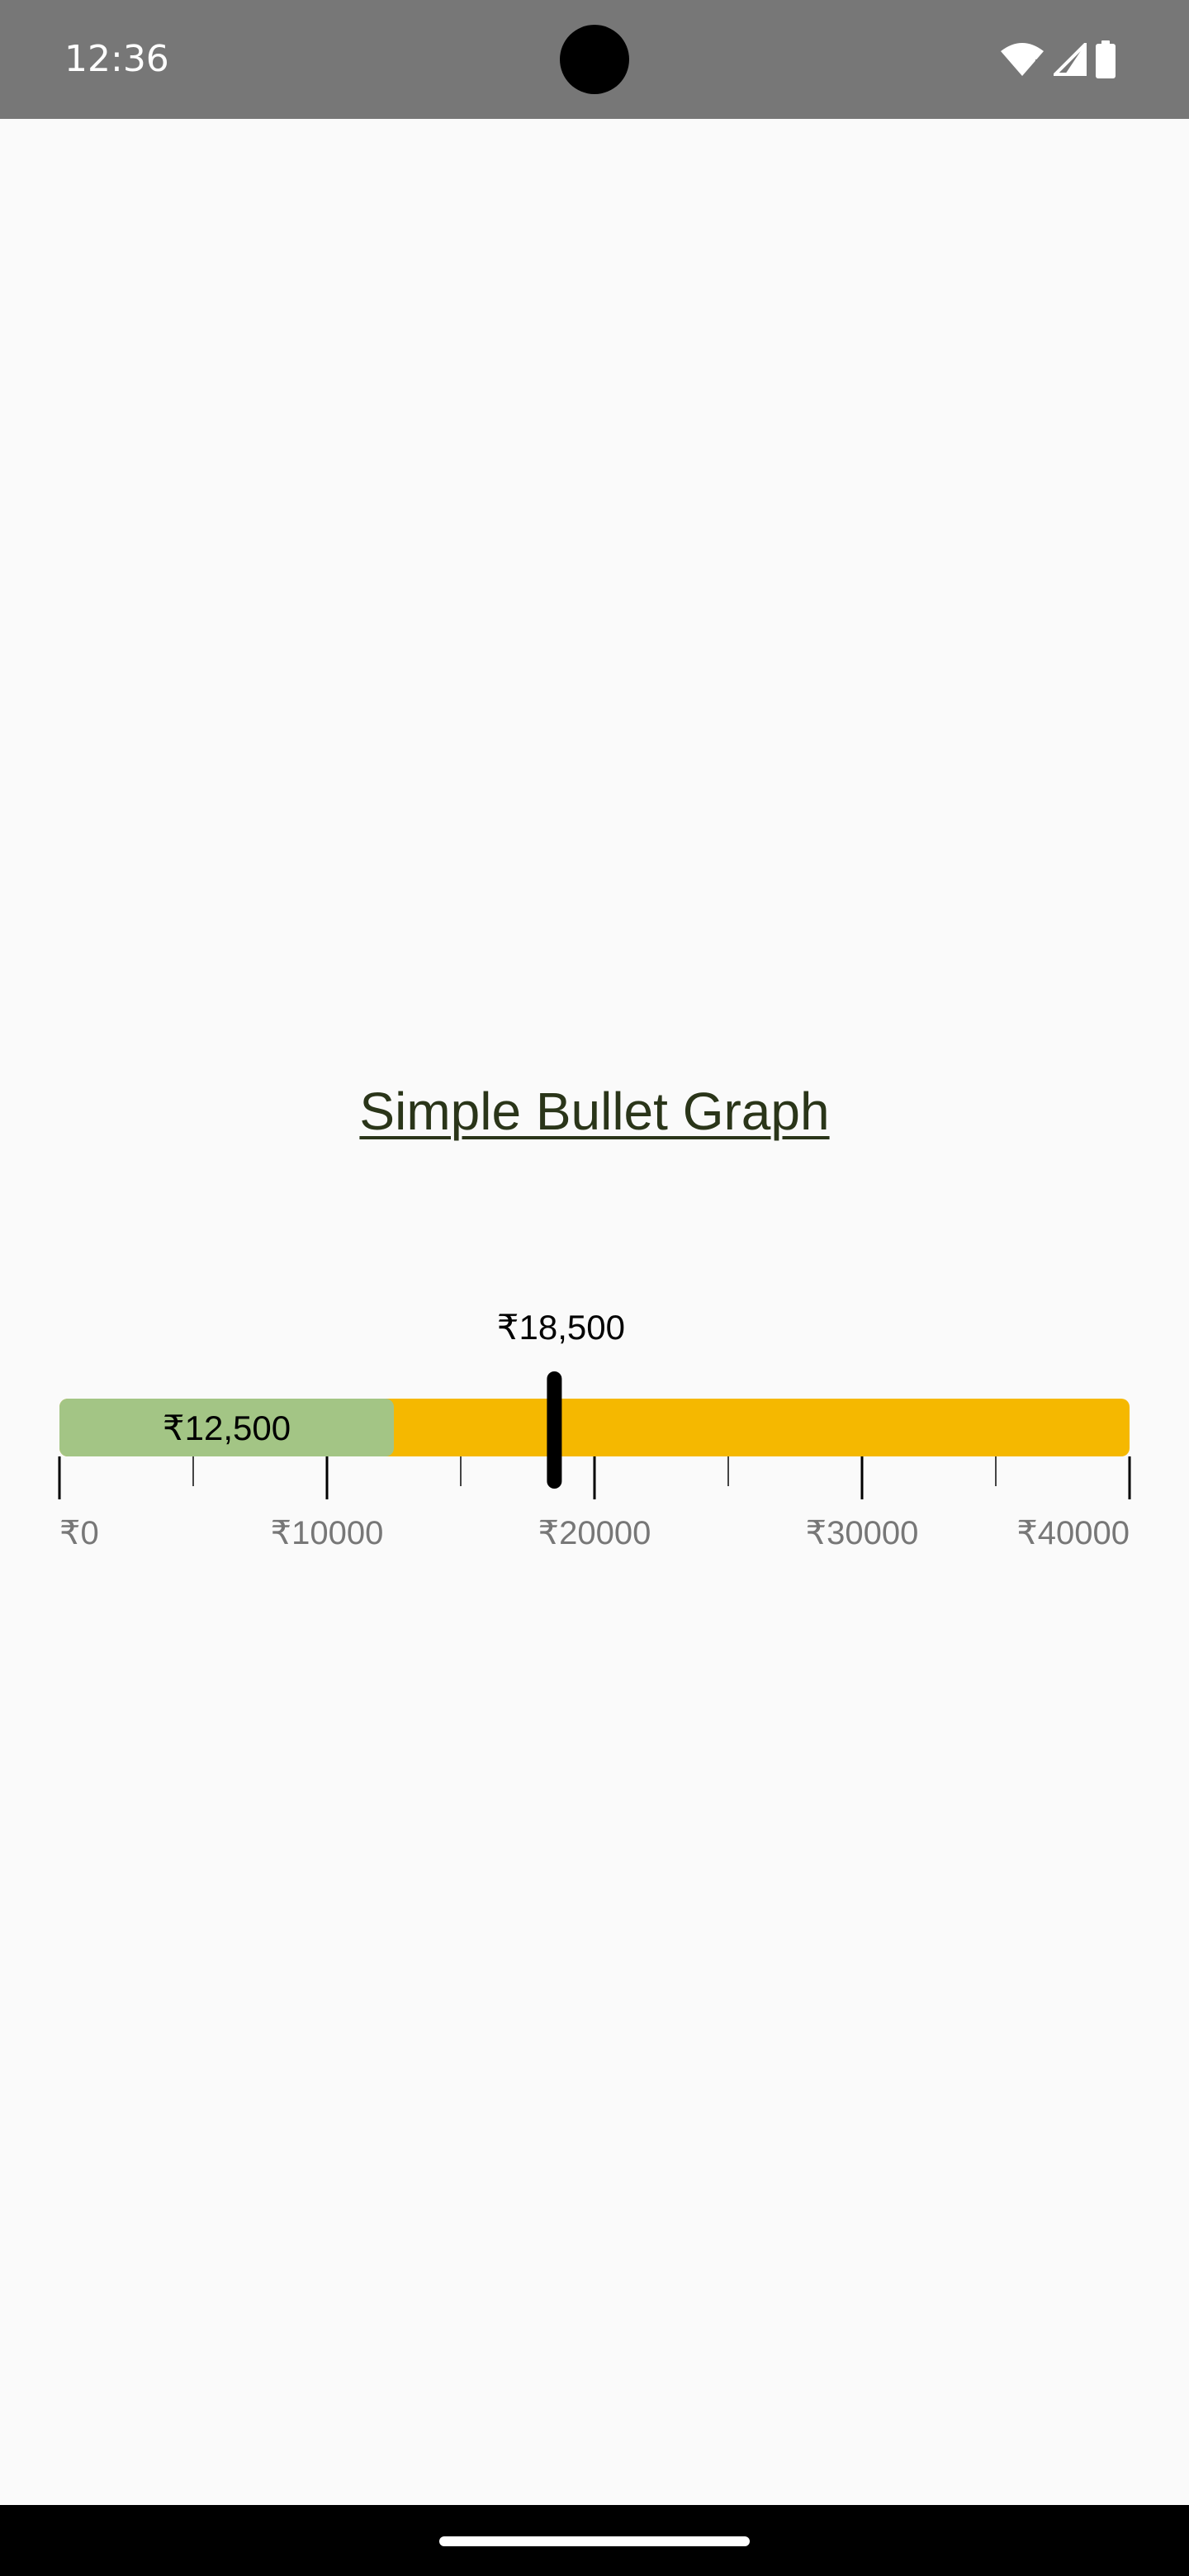  I want to click on camera-cutout, so click(594, 59).